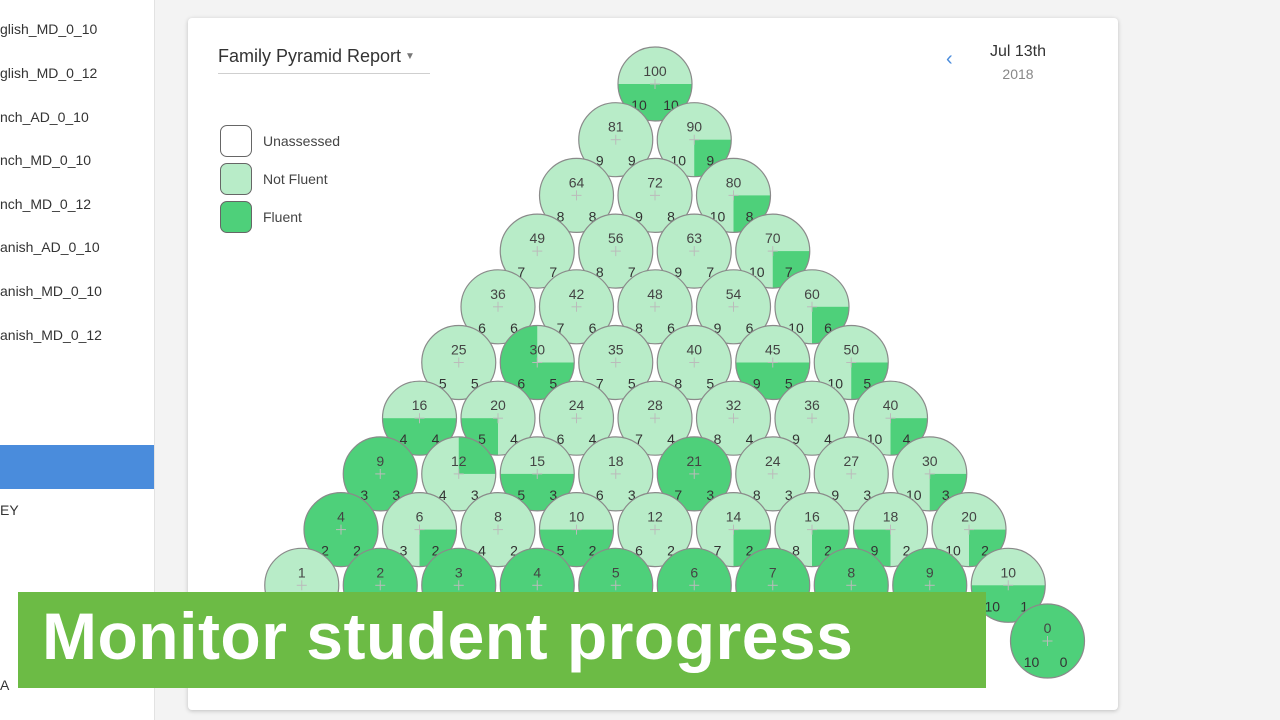  Describe the element at coordinates (448, 636) in the screenshot. I see `caption-text: Monitor student progress` at that location.